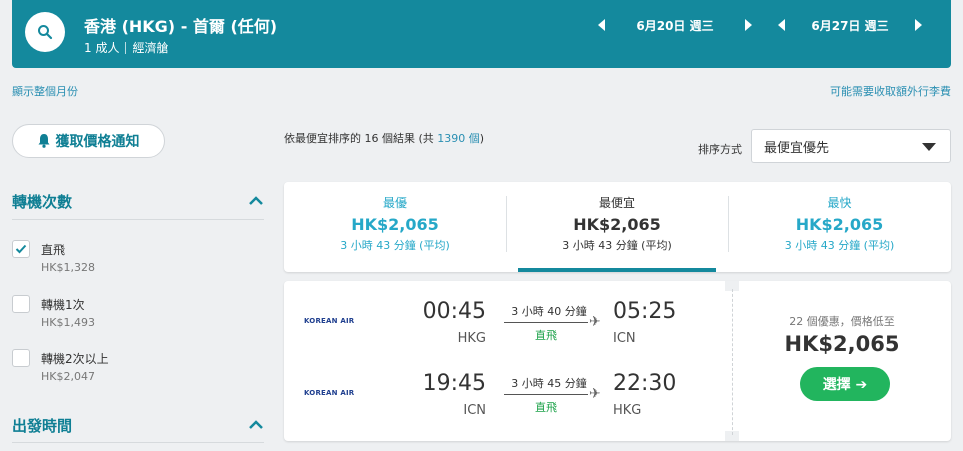 This screenshot has width=963, height=451. I want to click on depart-prev-button, so click(602, 25).